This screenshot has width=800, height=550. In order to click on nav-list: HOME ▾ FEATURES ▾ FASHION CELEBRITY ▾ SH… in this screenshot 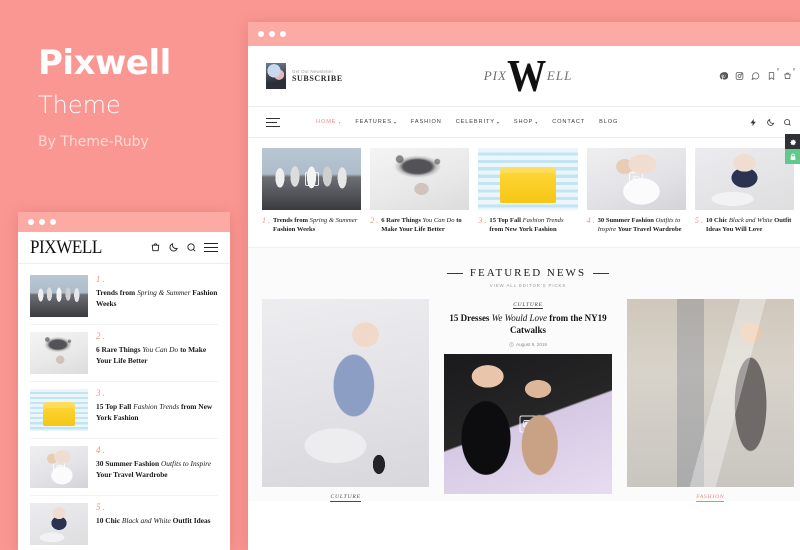, I will do `click(467, 122)`.